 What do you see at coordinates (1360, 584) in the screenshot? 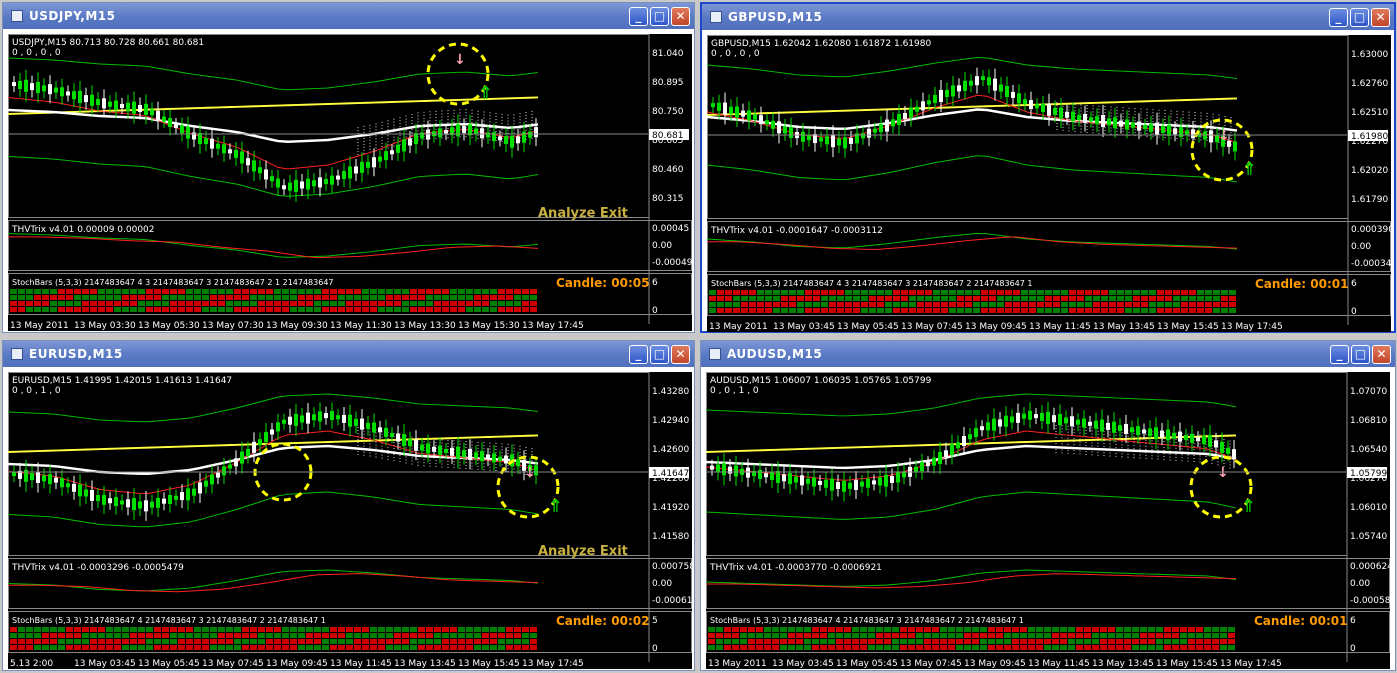
I see `trix-tick-label: 0.00` at bounding box center [1360, 584].